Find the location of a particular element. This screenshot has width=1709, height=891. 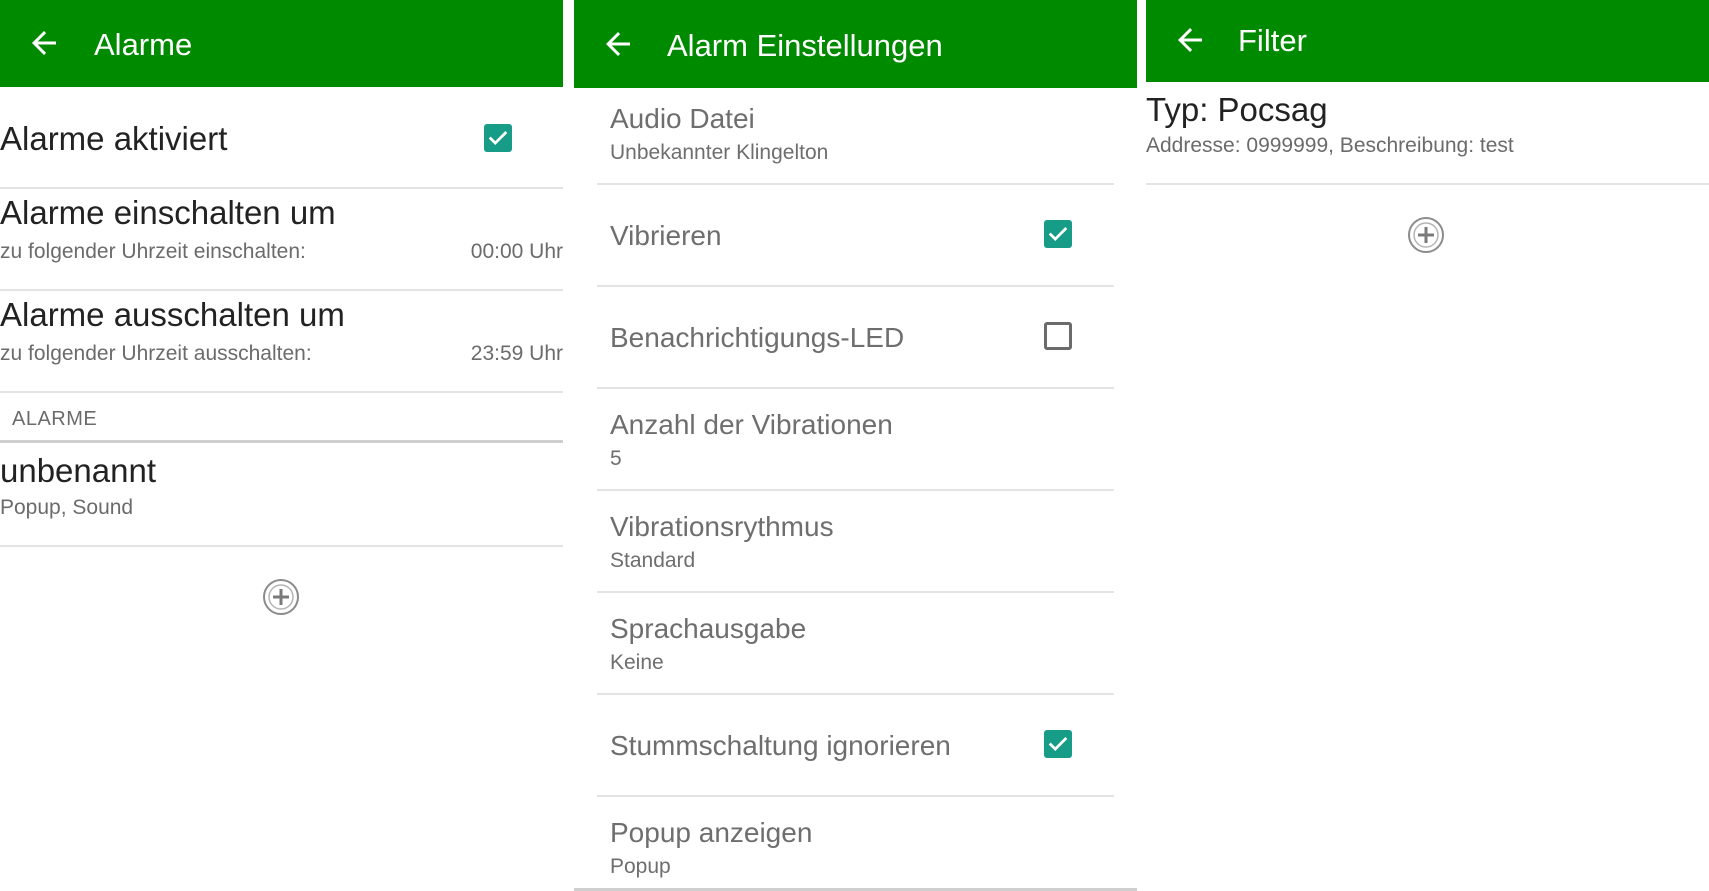

row-label: Alarme aktiviert is located at coordinates (114, 138).